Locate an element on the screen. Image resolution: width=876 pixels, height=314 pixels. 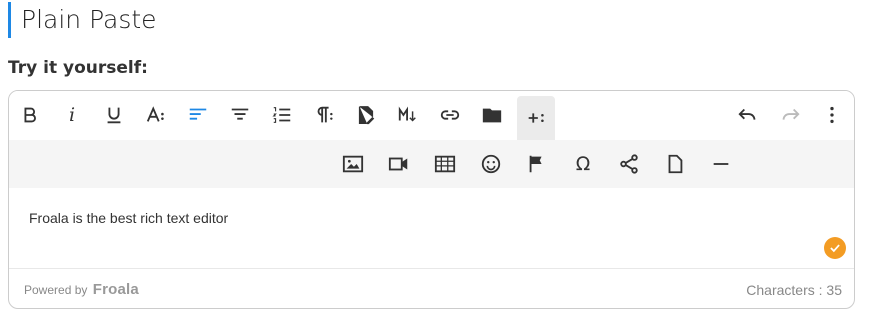
froala-logo: Froala is located at coordinates (115, 289).